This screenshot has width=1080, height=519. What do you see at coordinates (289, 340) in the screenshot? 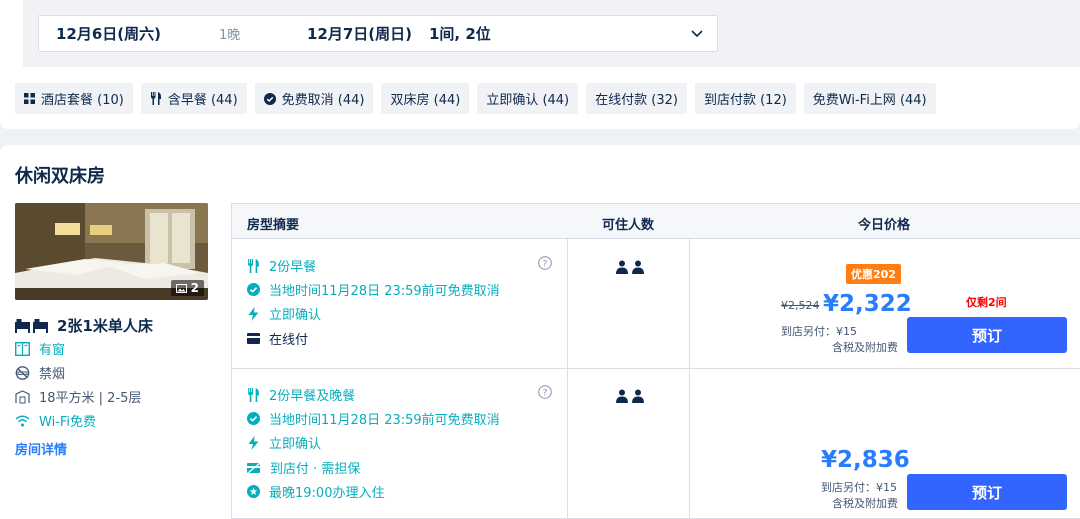
I see `inclusion-label: 在线付` at bounding box center [289, 340].